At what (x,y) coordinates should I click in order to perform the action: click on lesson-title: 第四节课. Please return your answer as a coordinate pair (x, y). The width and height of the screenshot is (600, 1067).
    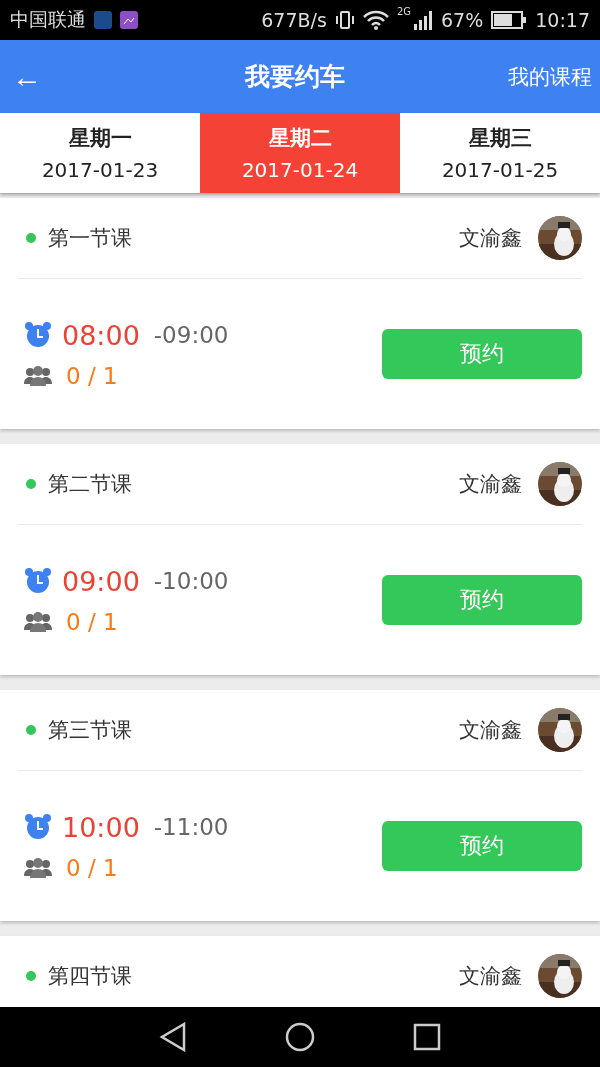
    Looking at the image, I should click on (90, 976).